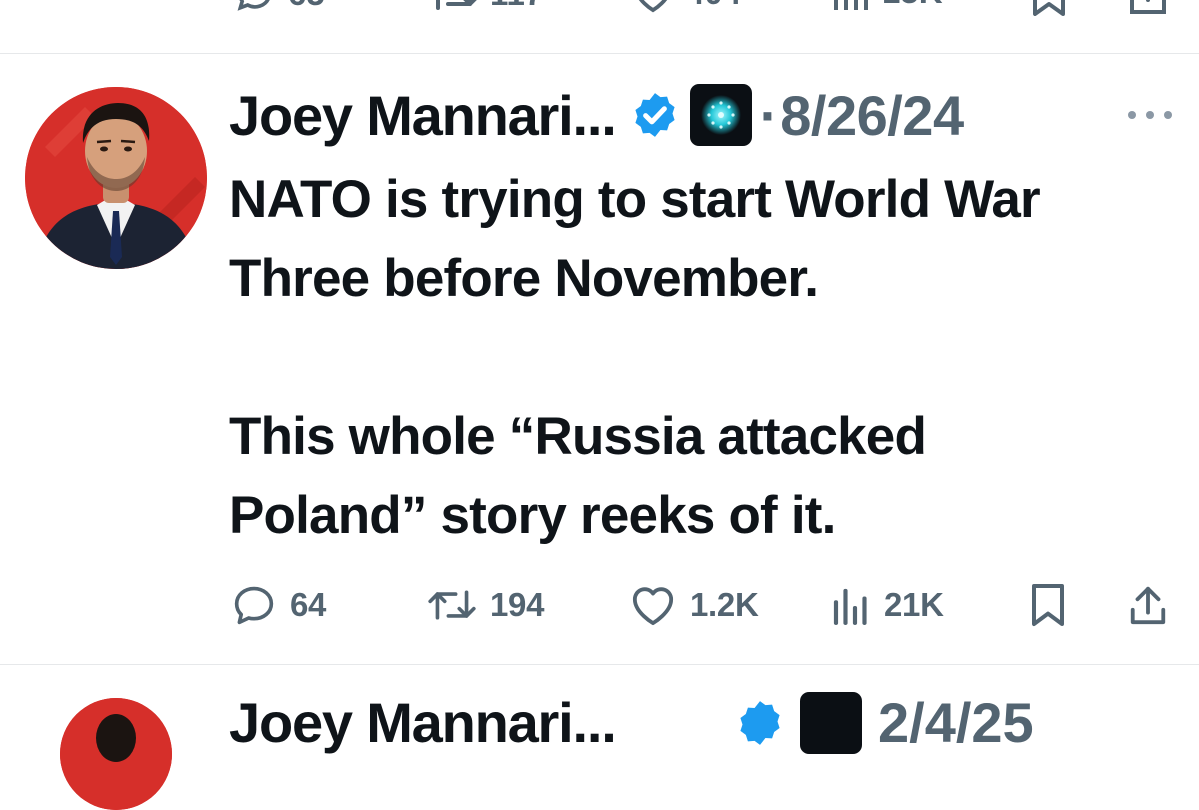  I want to click on prev-repost-button: 117, so click(485, 8).